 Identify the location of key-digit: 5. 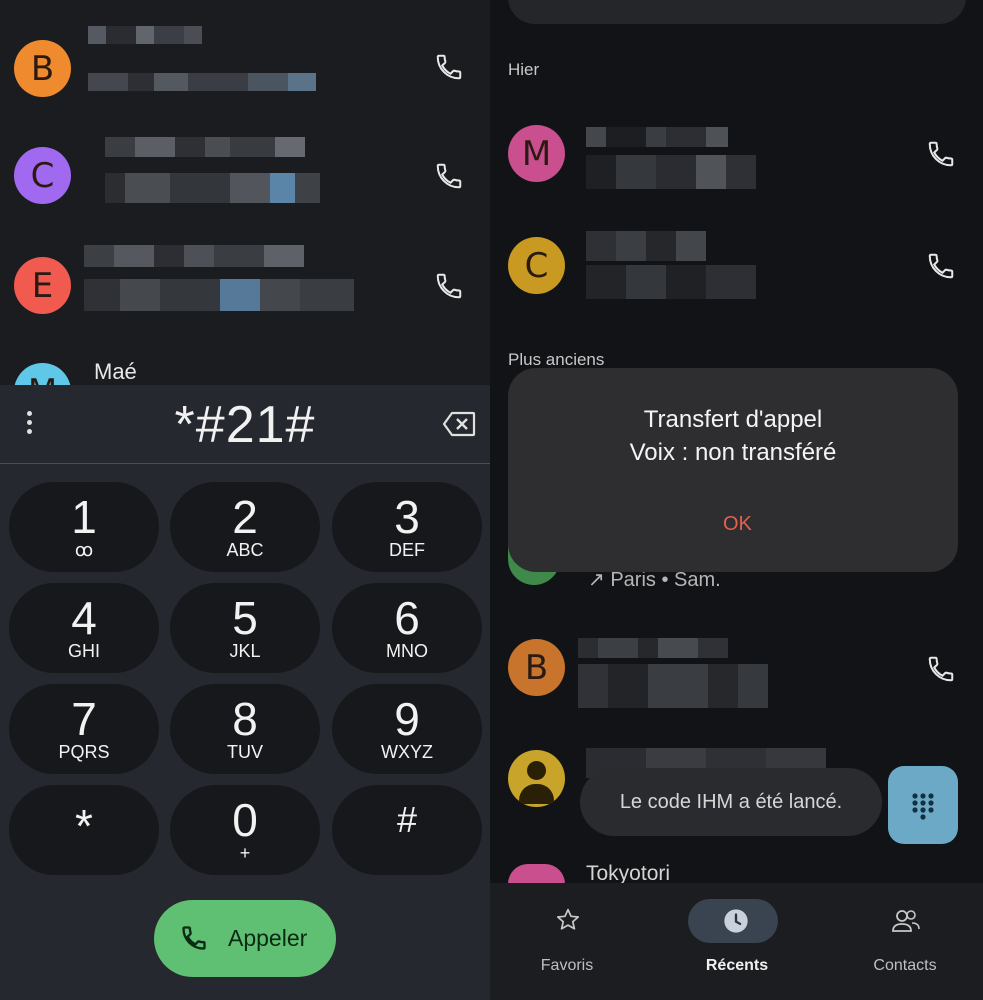
(245, 618).